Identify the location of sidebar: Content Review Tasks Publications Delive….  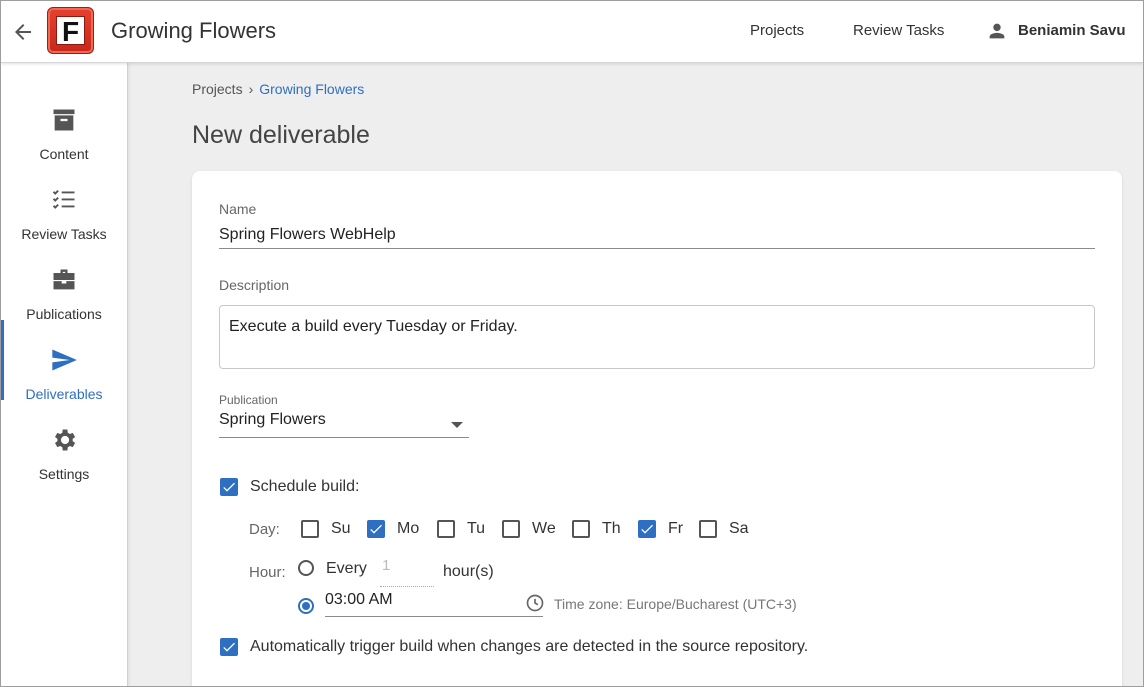
(64, 375).